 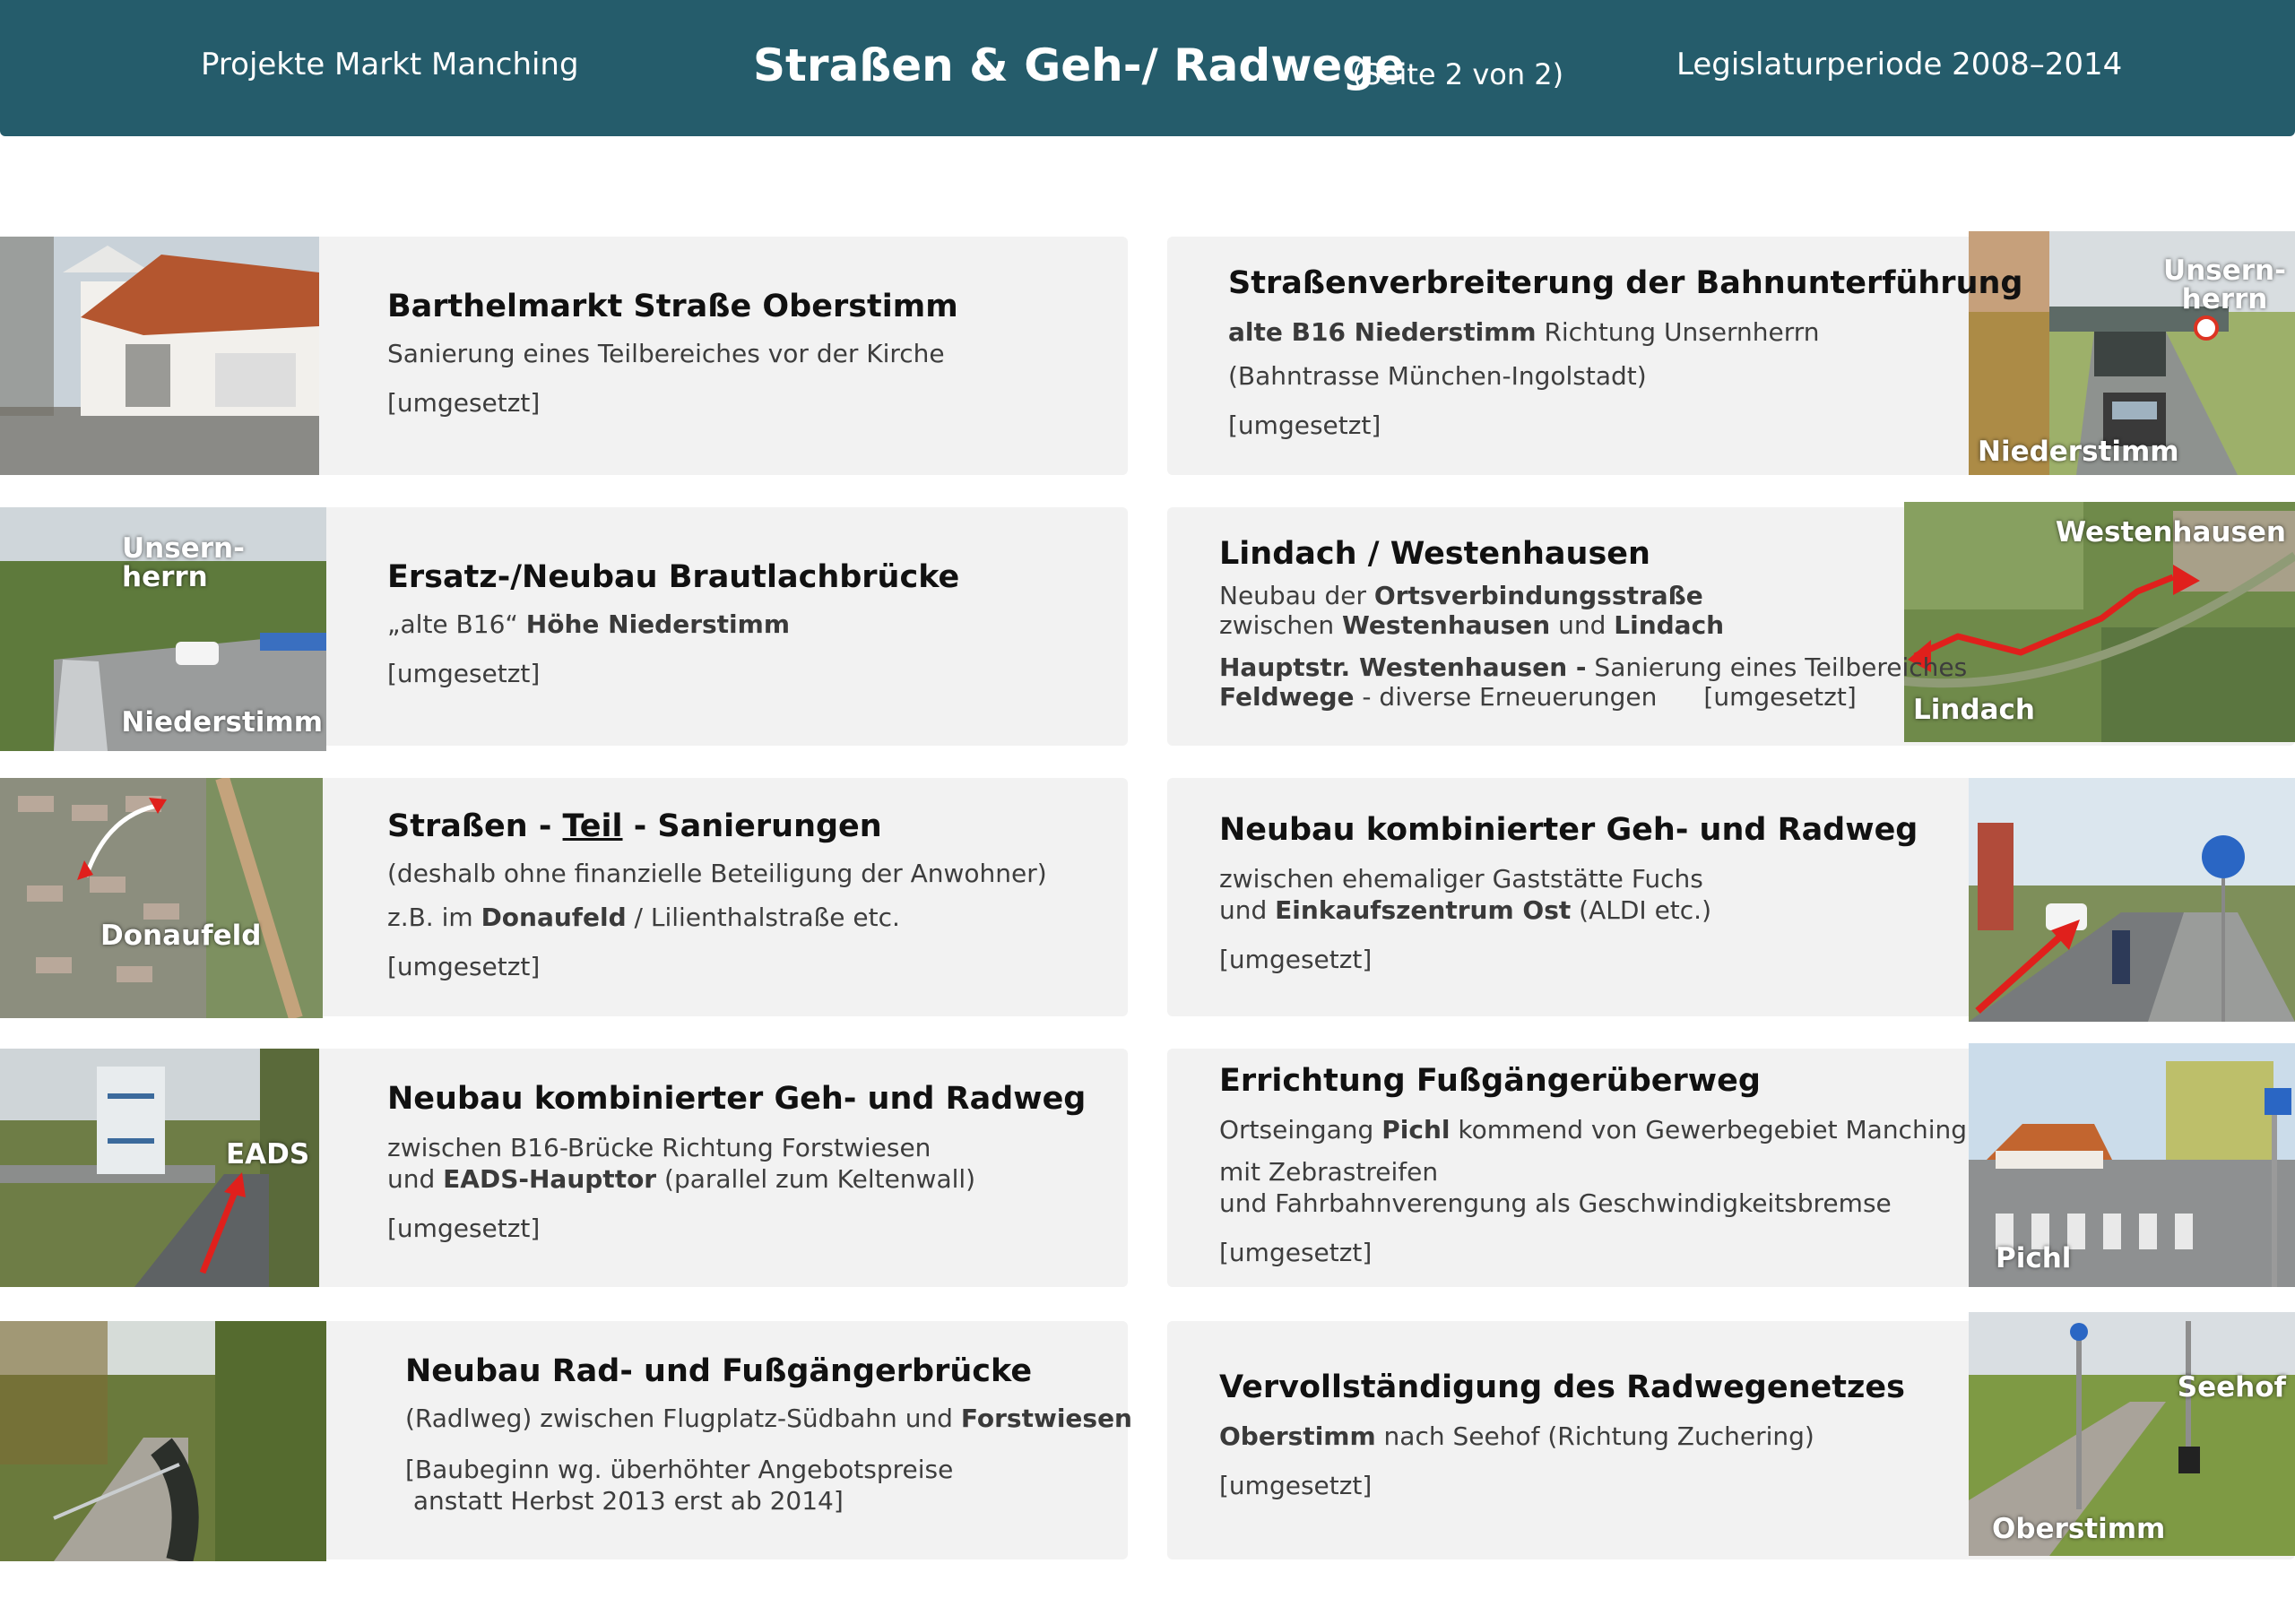 What do you see at coordinates (1562, 1387) in the screenshot?
I see `project-title: Vervollständigung des Radwegenetzes` at bounding box center [1562, 1387].